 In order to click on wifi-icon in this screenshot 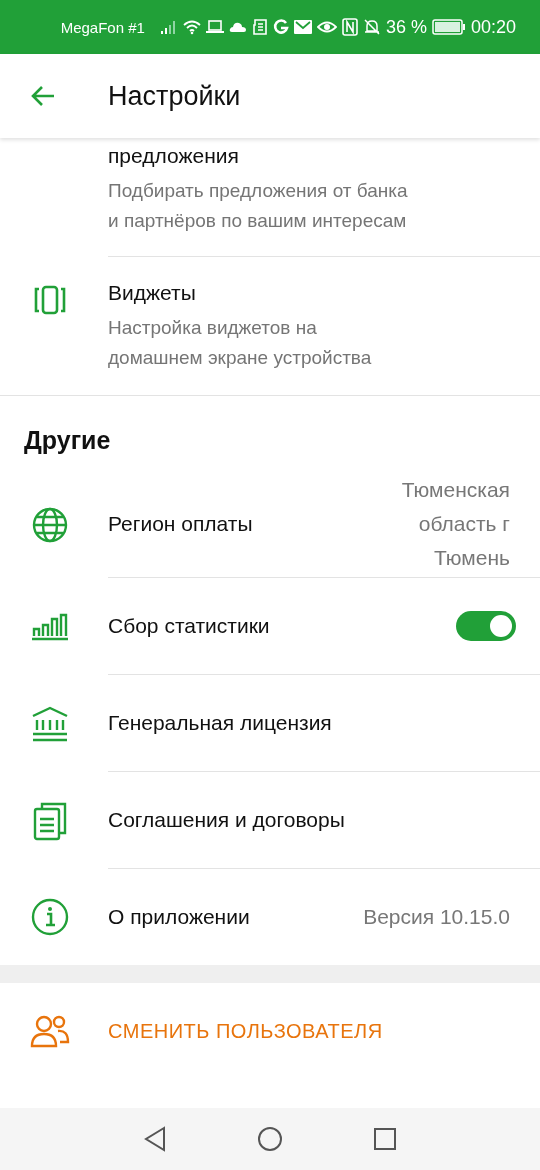, I will do `click(191, 27)`.